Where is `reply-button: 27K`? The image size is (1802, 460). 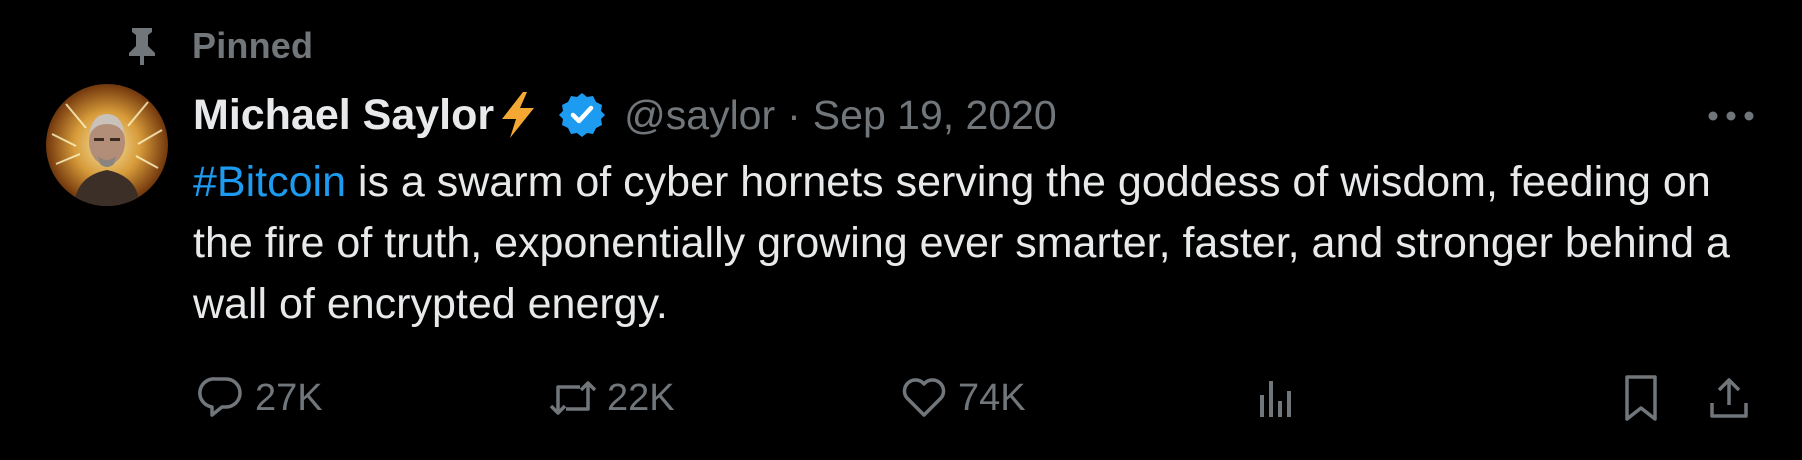 reply-button: 27K is located at coordinates (258, 398).